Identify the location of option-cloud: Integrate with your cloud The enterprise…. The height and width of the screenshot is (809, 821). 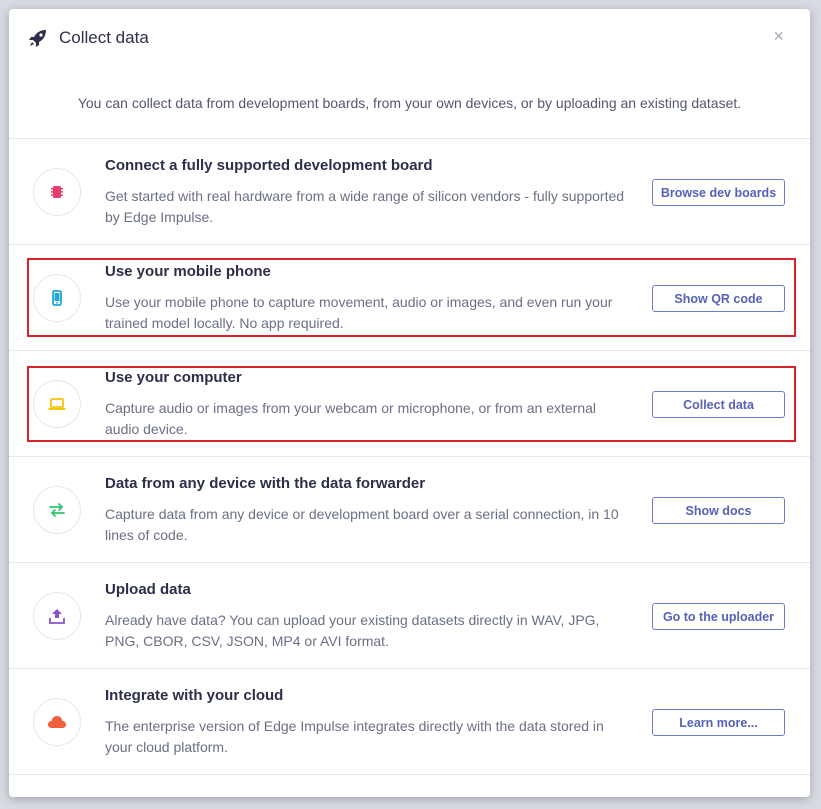
(409, 722).